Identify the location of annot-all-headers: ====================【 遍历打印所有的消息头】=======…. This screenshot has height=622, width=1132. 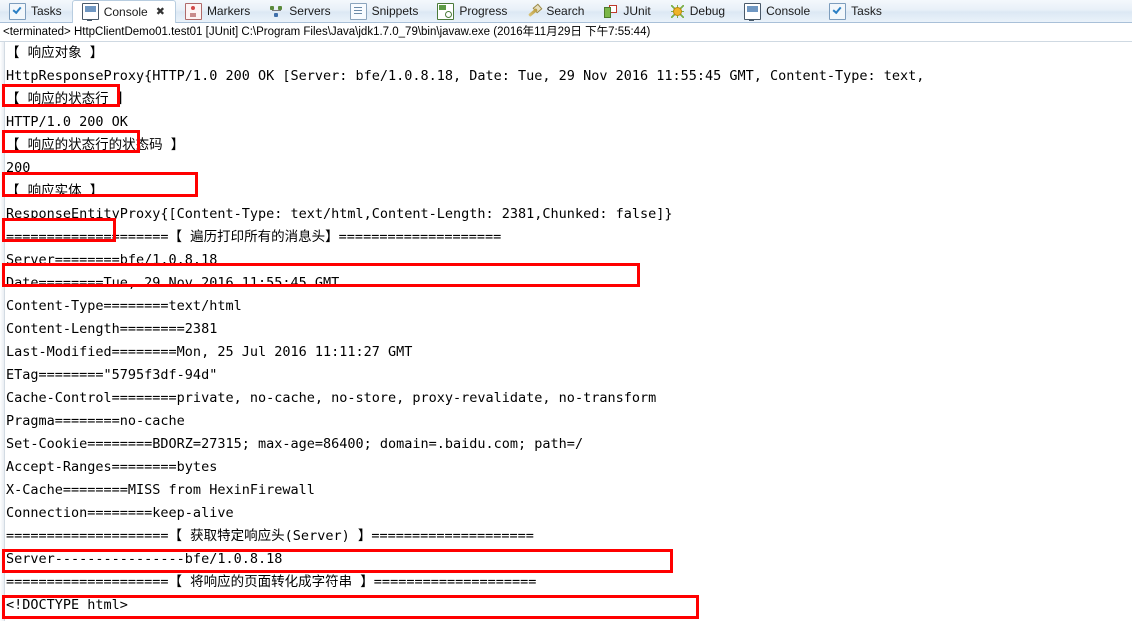
(254, 237).